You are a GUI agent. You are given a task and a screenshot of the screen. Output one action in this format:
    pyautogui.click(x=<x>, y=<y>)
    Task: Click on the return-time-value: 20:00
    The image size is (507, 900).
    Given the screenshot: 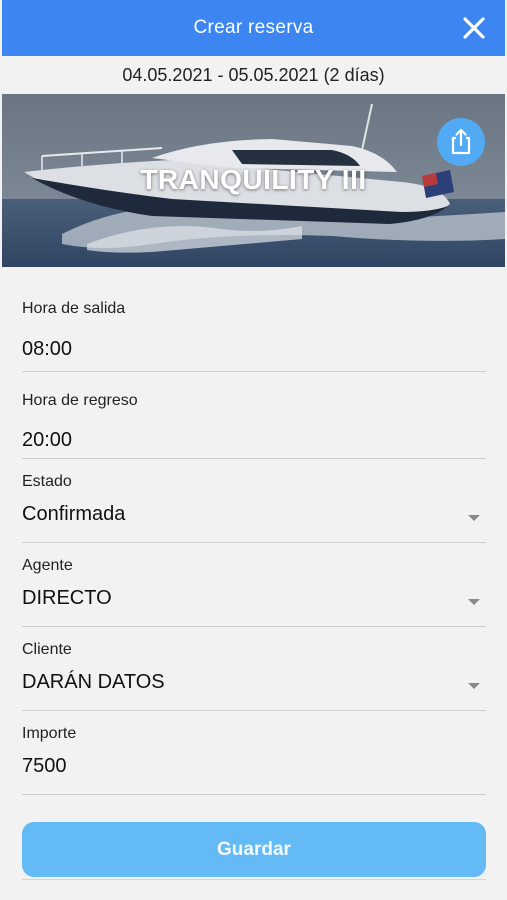 What is the action you would take?
    pyautogui.click(x=47, y=440)
    